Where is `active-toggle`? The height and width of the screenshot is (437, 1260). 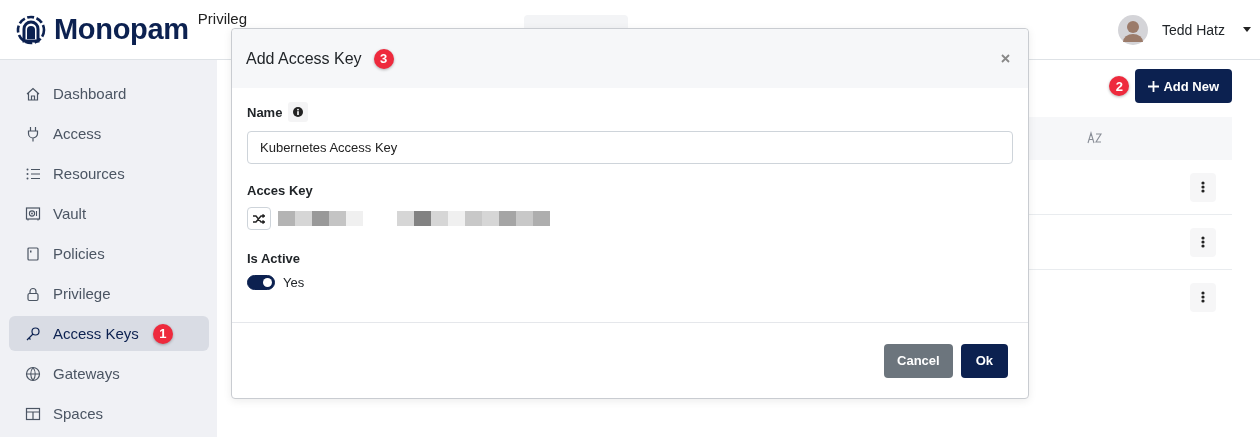
active-toggle is located at coordinates (261, 282).